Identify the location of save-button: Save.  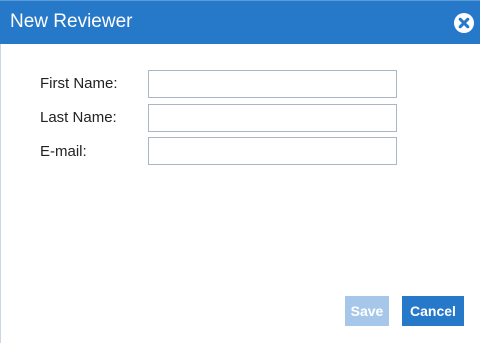
(367, 311).